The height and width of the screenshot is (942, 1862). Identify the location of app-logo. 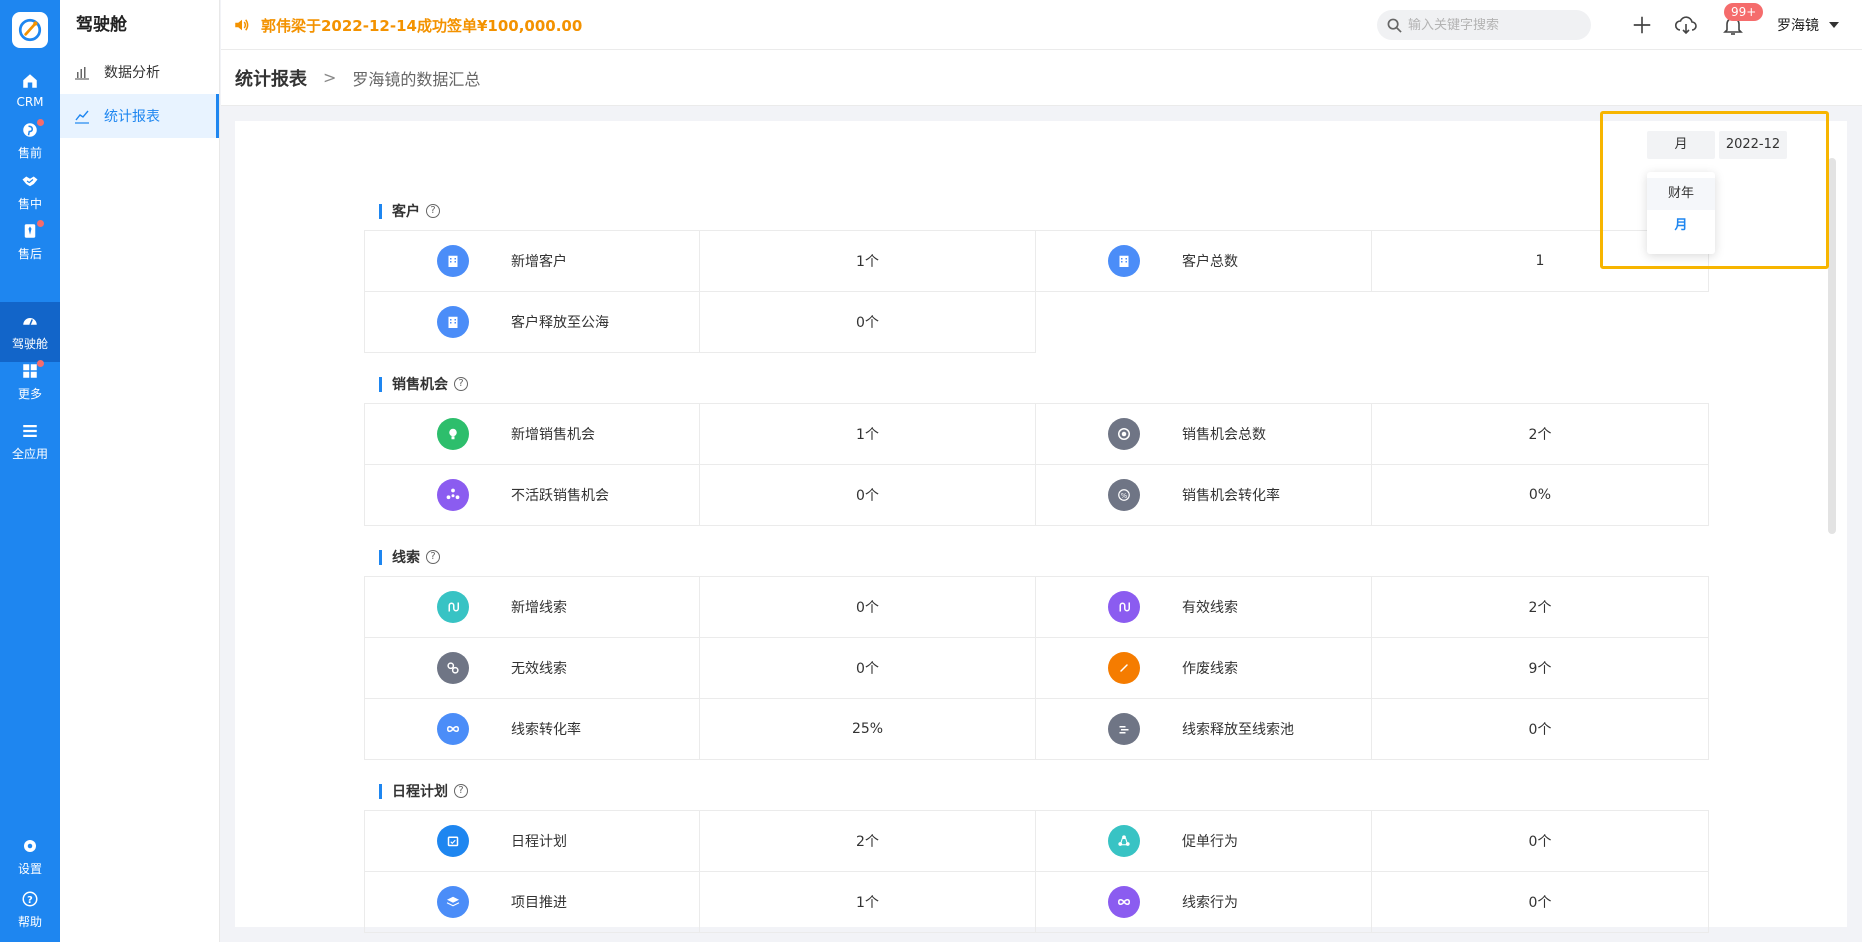
(30, 30).